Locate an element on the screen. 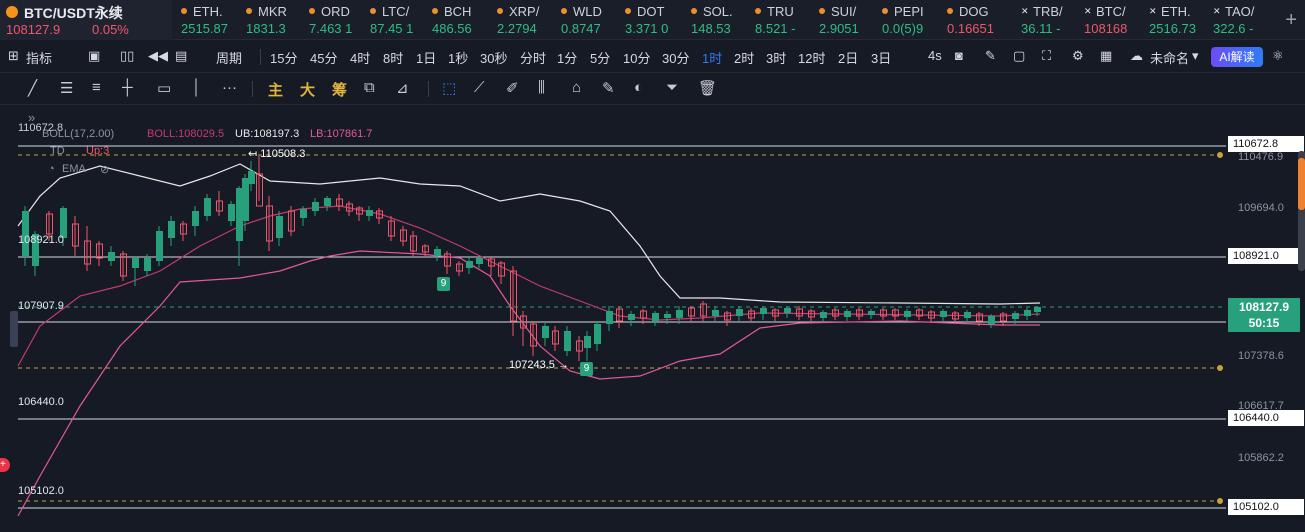 The height and width of the screenshot is (532, 1305). layout-icon: ▤ is located at coordinates (181, 56).